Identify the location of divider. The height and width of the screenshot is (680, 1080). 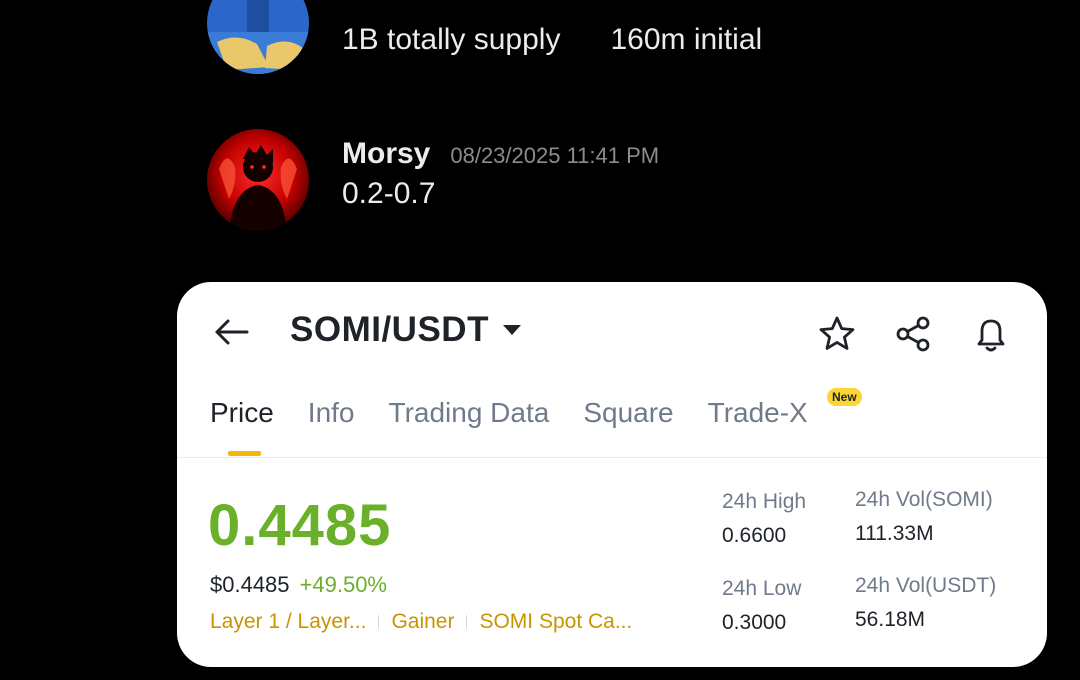
(612, 457).